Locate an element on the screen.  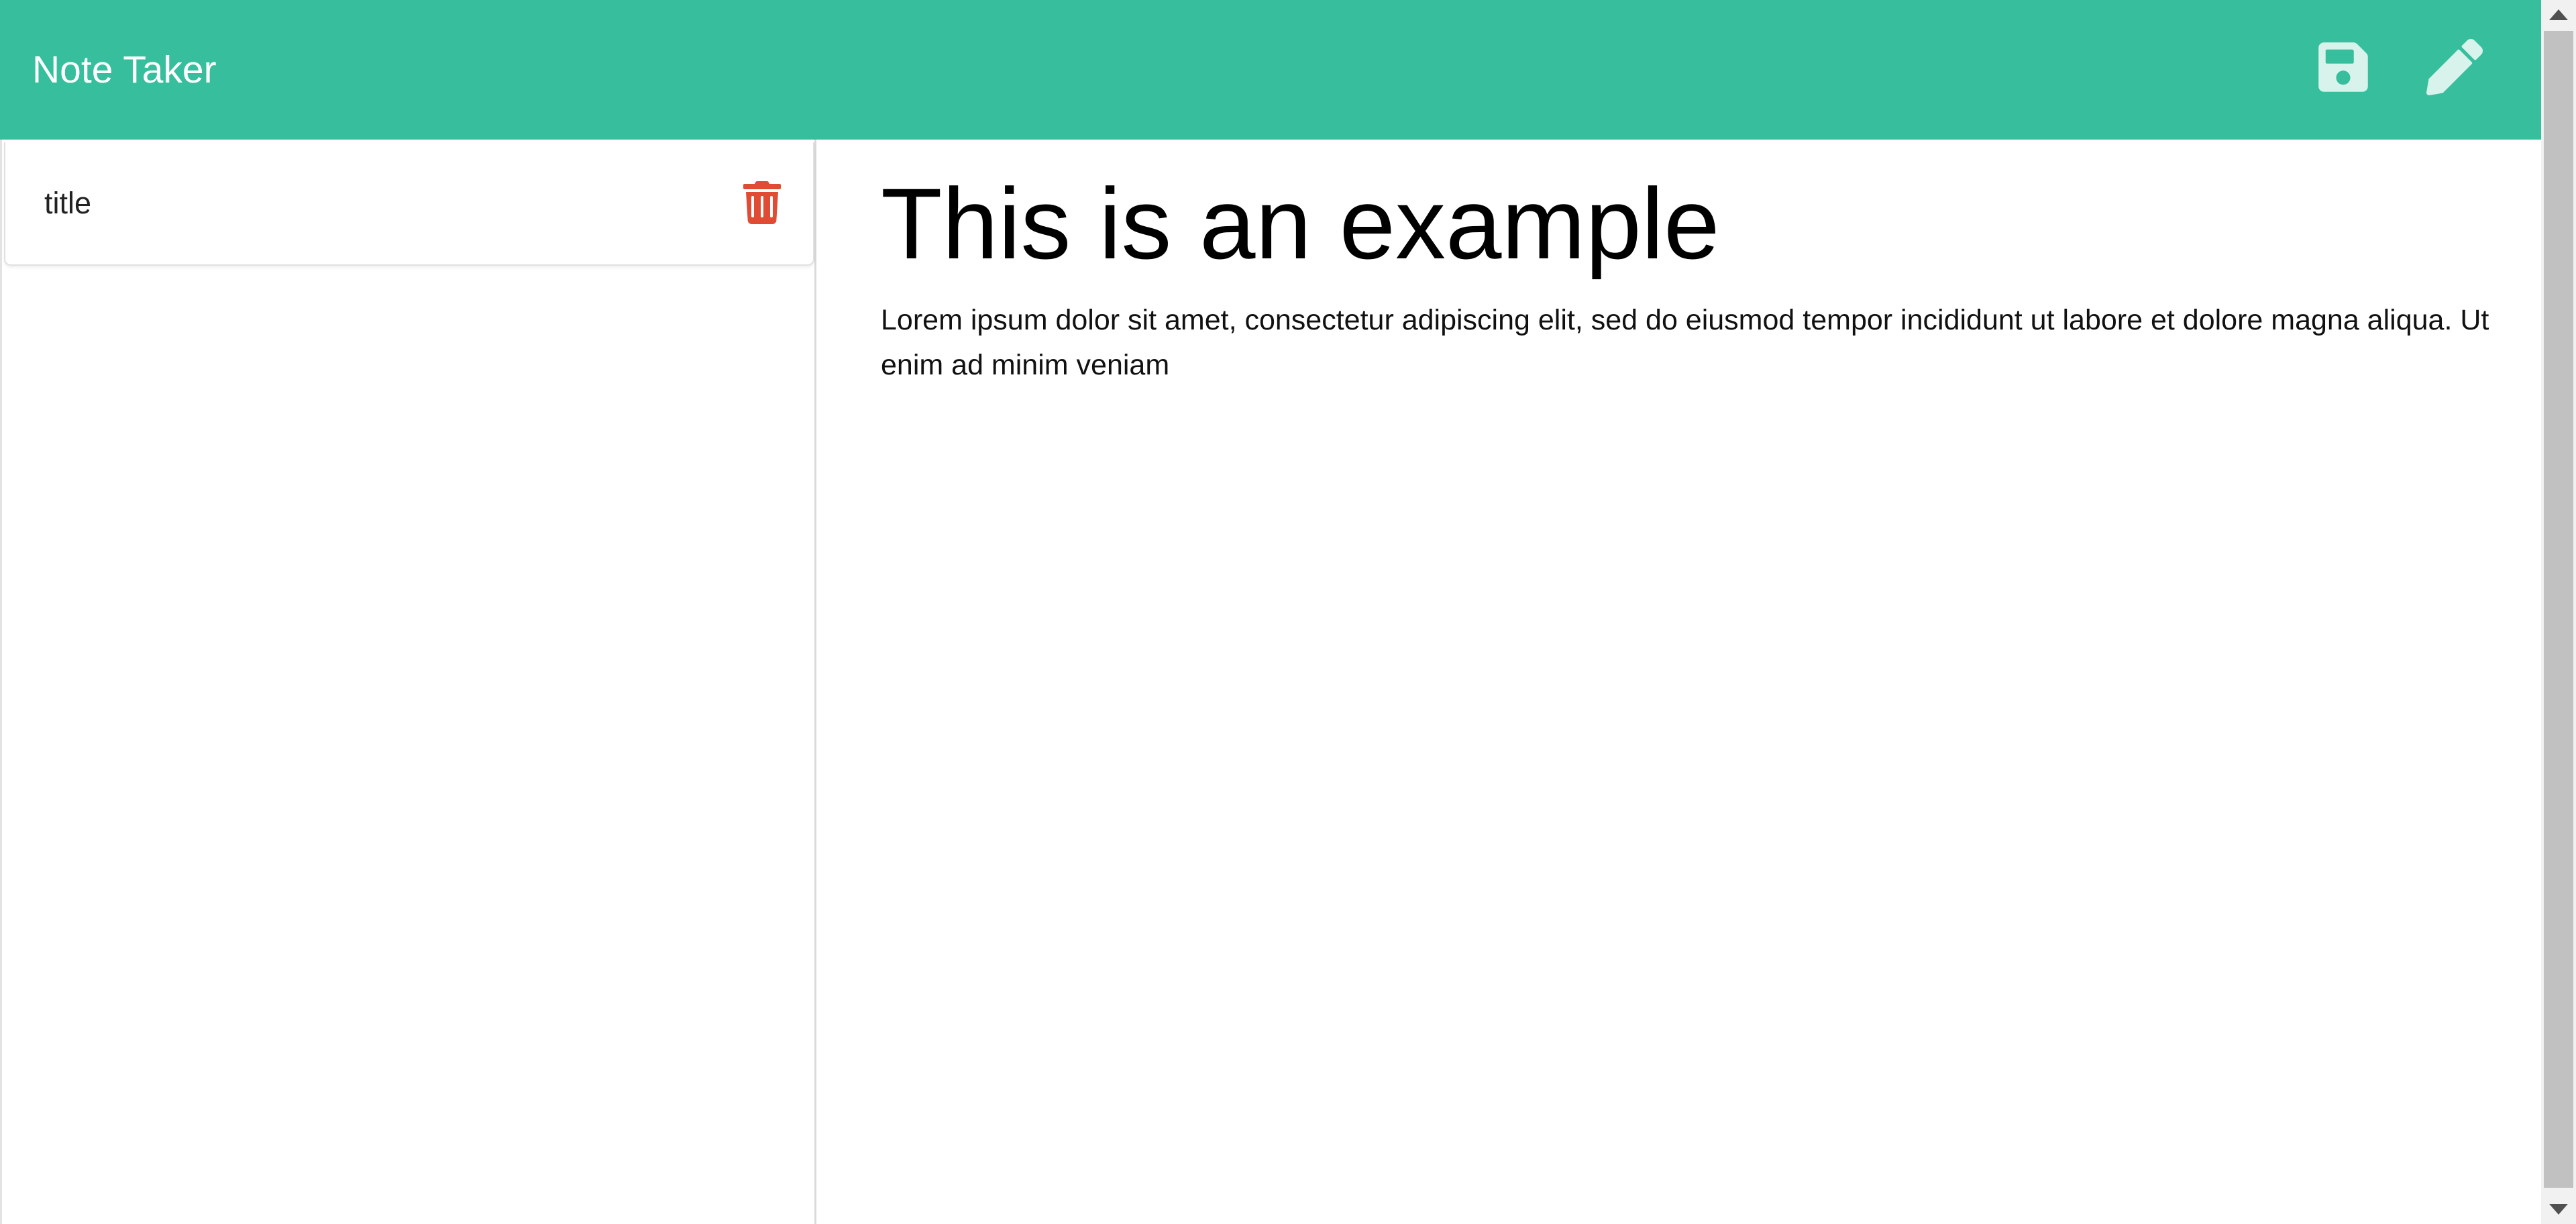
page-scrollbar is located at coordinates (2558, 612).